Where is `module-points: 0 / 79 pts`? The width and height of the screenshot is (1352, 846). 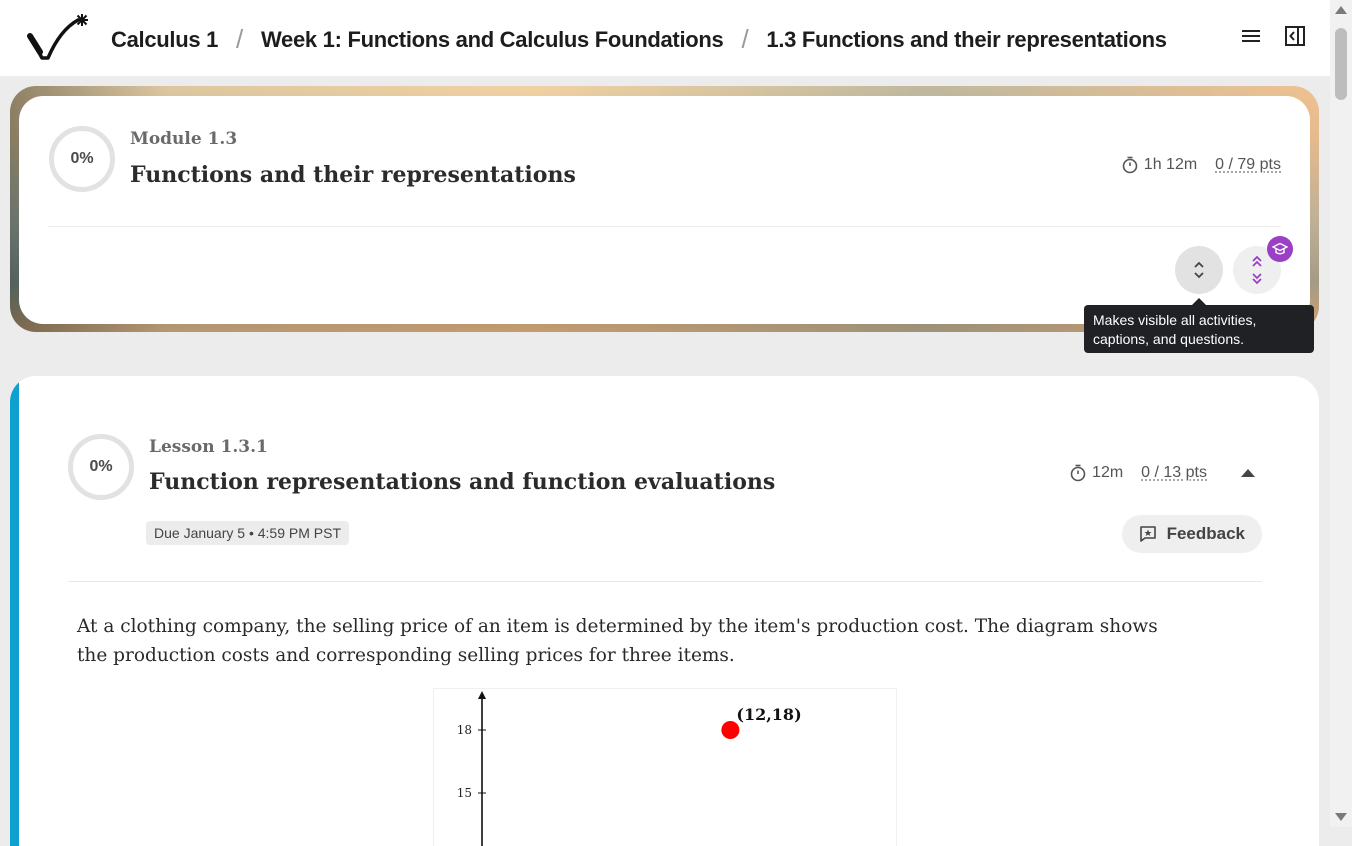
module-points: 0 / 79 pts is located at coordinates (1248, 165).